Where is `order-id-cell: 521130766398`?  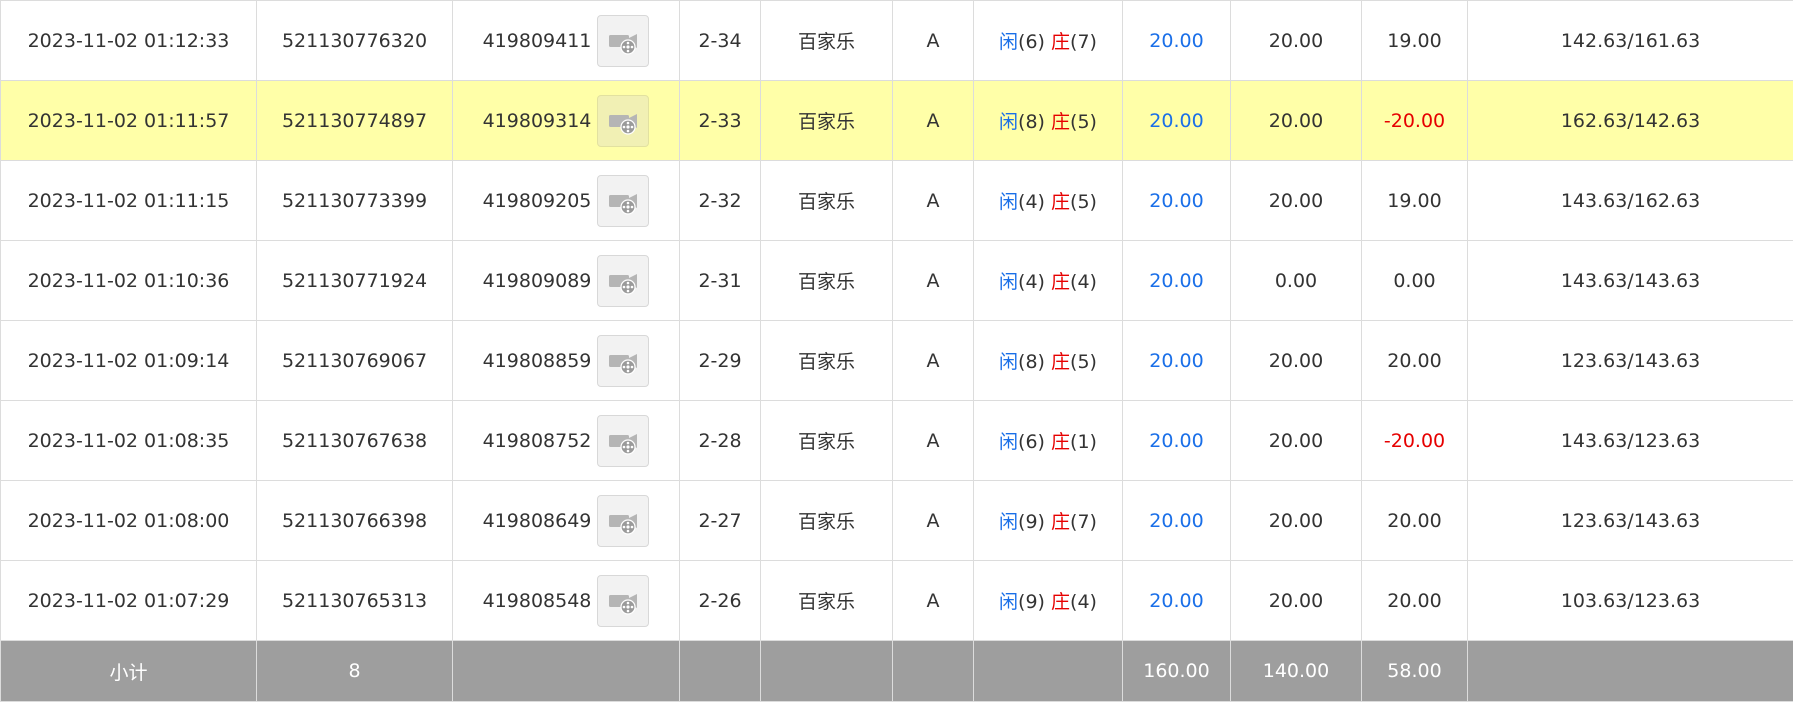
order-id-cell: 521130766398 is located at coordinates (355, 521).